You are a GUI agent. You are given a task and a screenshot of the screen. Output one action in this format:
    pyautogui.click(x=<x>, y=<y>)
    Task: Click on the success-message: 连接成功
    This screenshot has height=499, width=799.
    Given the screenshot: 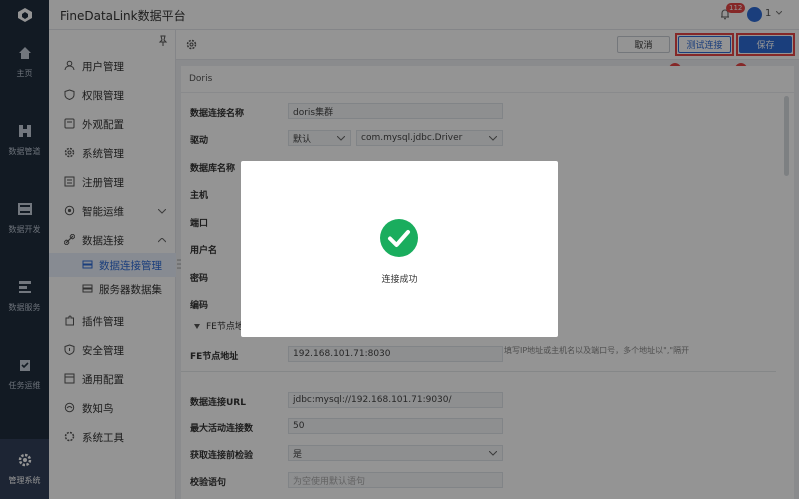 What is the action you would take?
    pyautogui.click(x=399, y=280)
    